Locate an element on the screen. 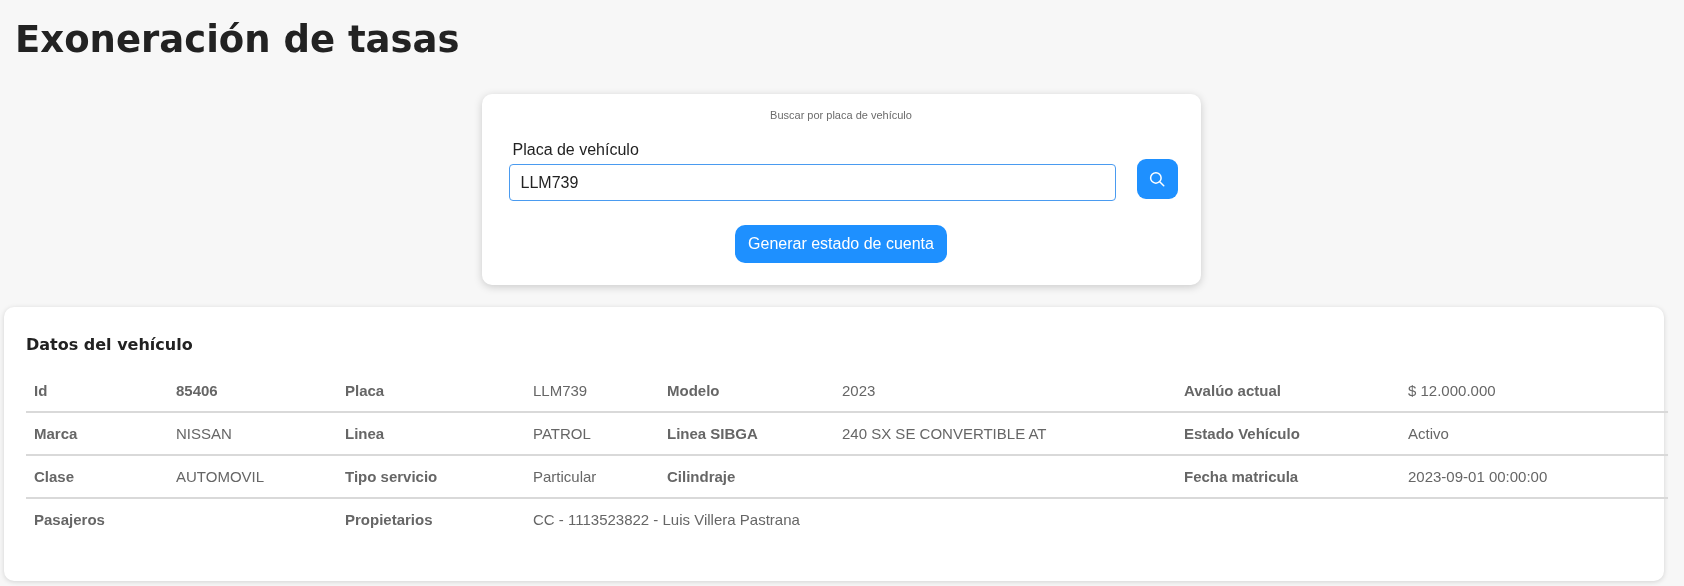 This screenshot has width=1684, height=586. field-name: Pasajeros is located at coordinates (69, 519).